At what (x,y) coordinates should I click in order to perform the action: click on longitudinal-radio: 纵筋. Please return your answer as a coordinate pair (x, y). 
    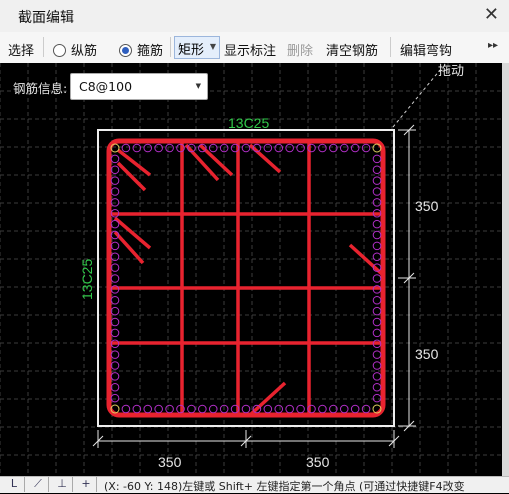
    Looking at the image, I should click on (75, 49).